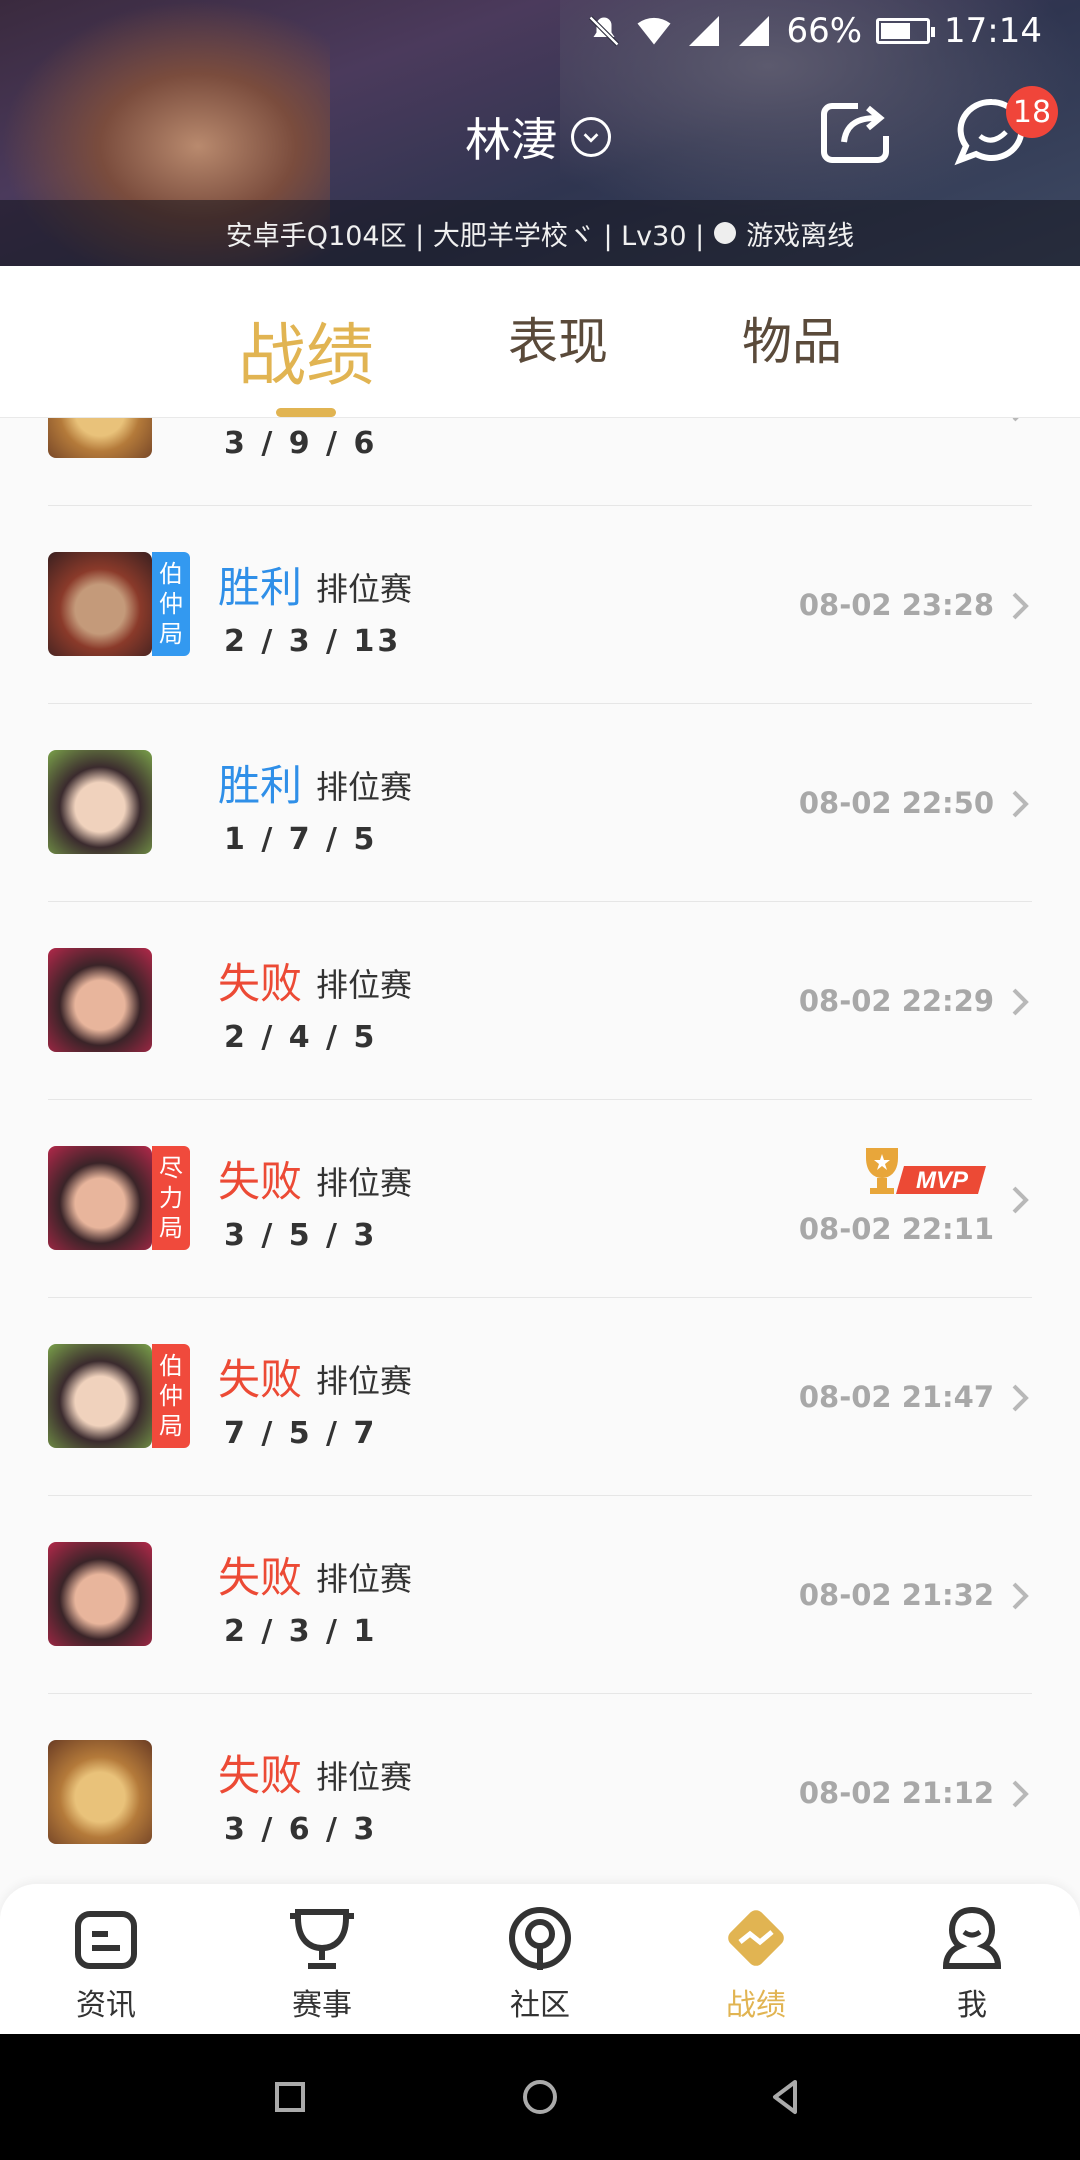 The height and width of the screenshot is (2160, 1080). I want to click on clock: 17:14, so click(993, 31).